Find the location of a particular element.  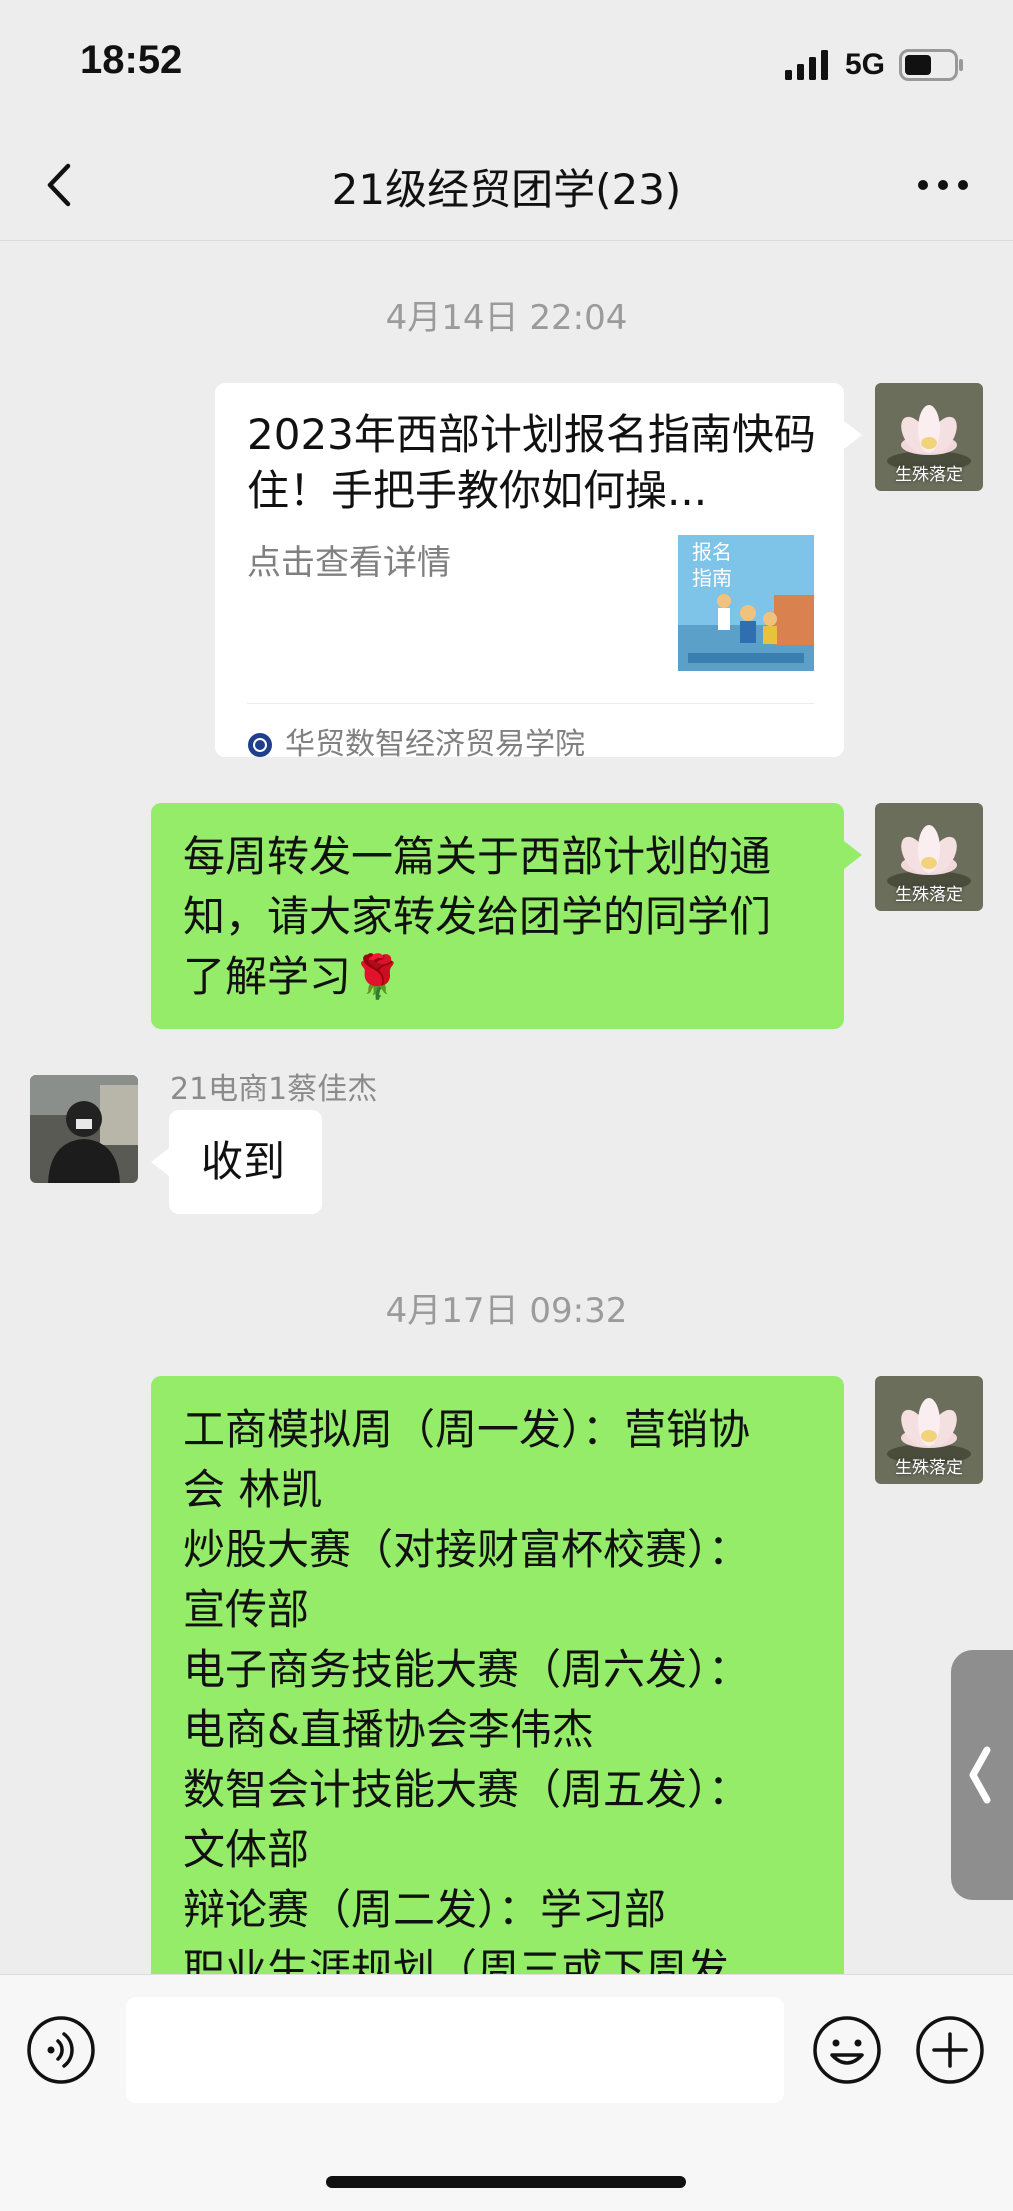

card-thumbnail-image: 报名 指南 is located at coordinates (746, 603).